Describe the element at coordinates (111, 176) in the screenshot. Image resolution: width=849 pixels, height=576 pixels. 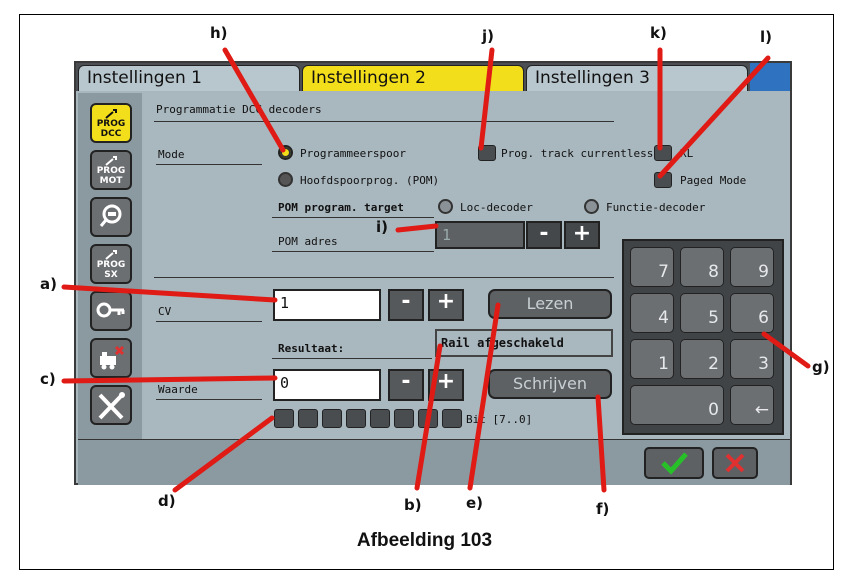
I see `sidebar-item-label: PROG MOT` at that location.